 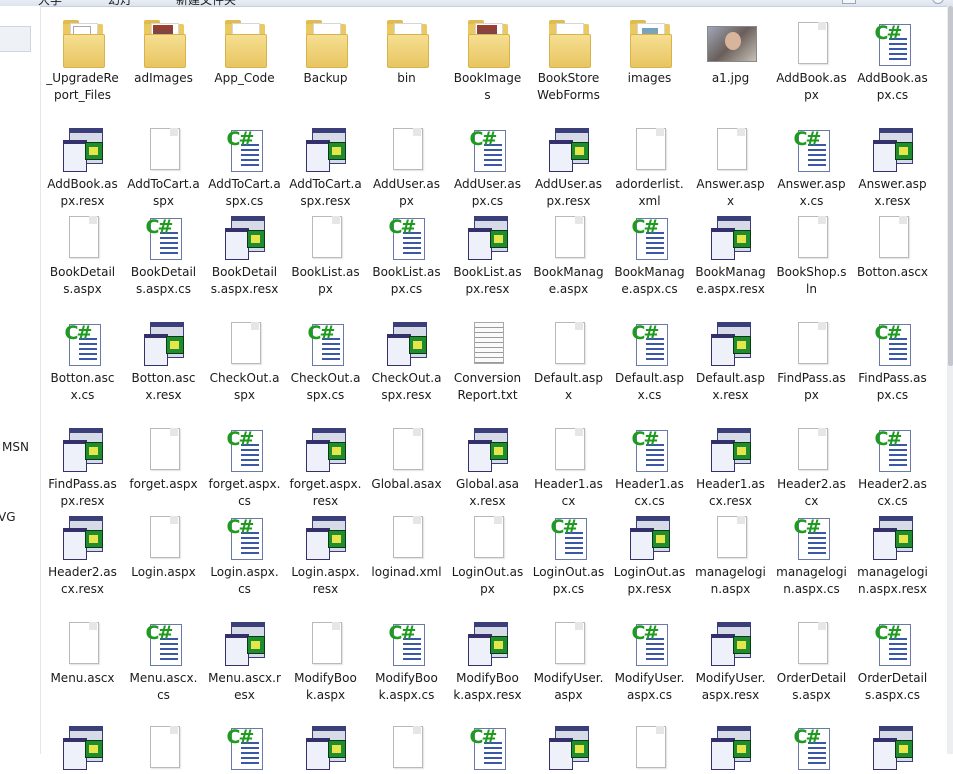 I want to click on nav-search-box, so click(x=15, y=39).